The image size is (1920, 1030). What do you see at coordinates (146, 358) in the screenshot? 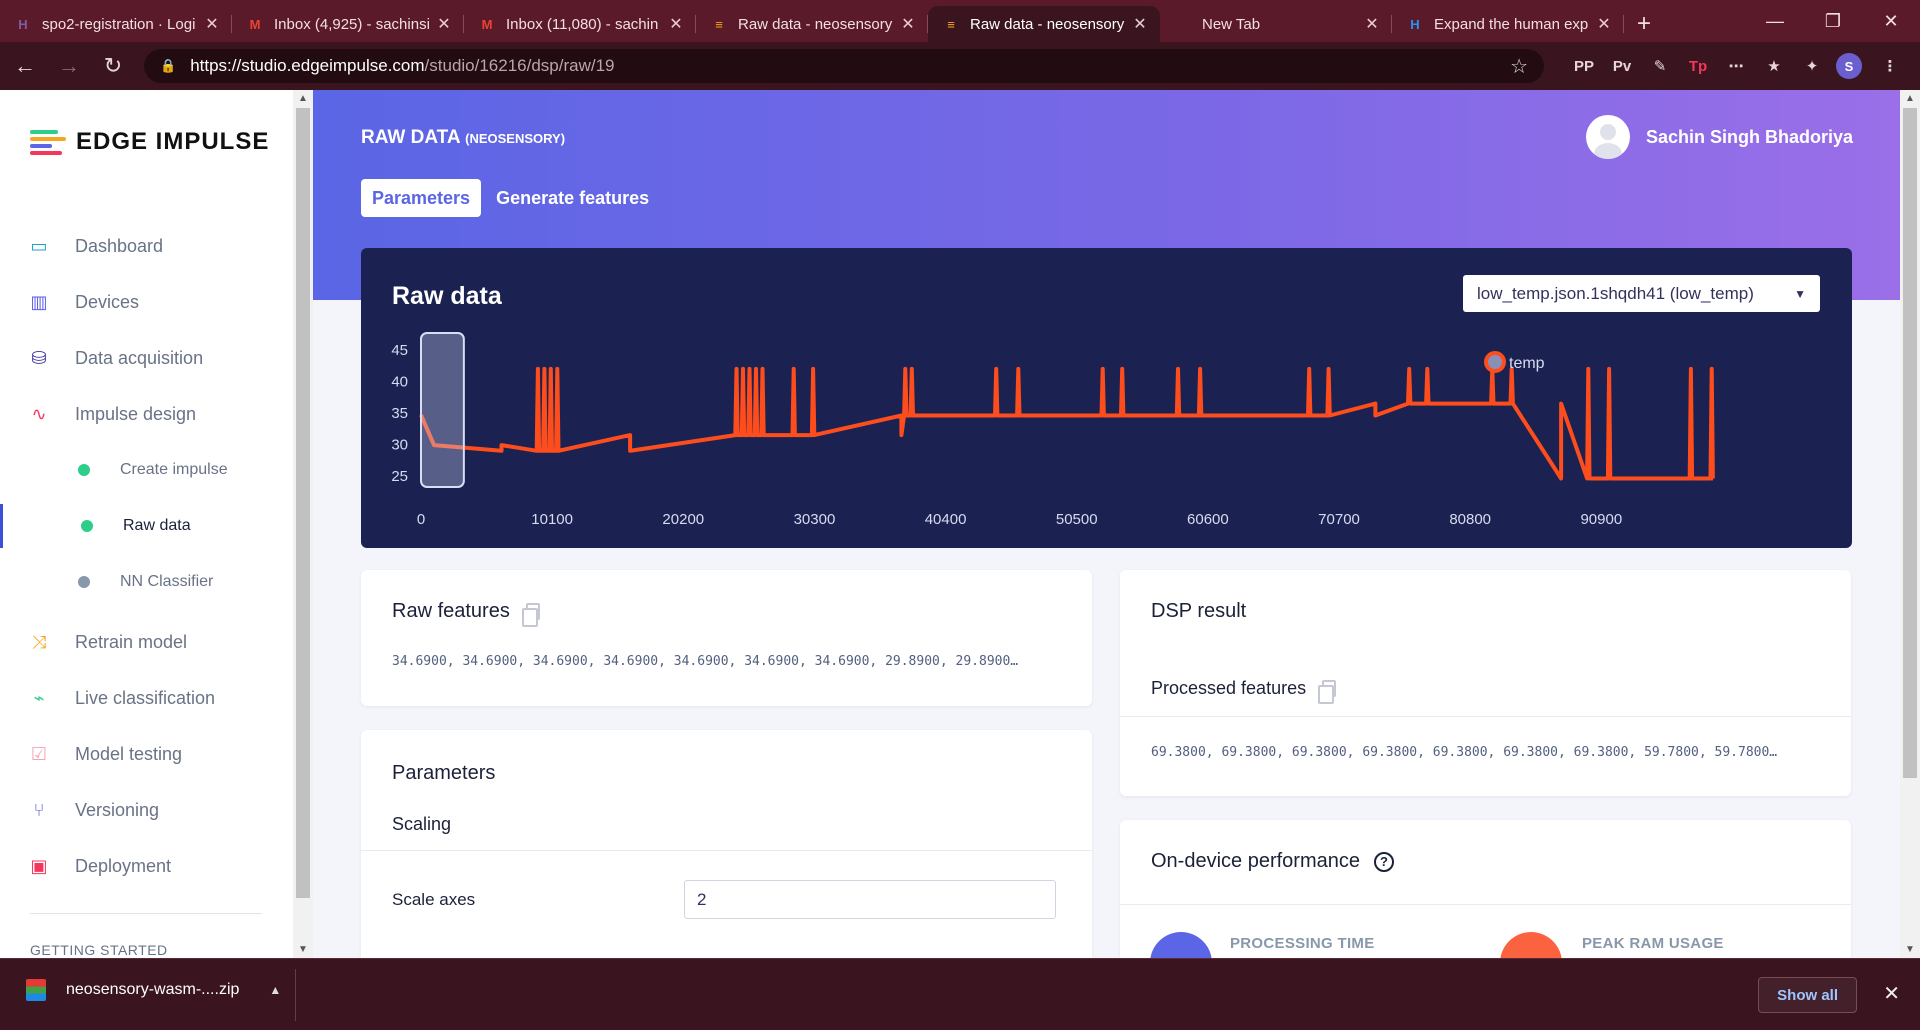
I see `sidebar-item-data-acquisition: ⛁ Data acquisition` at bounding box center [146, 358].